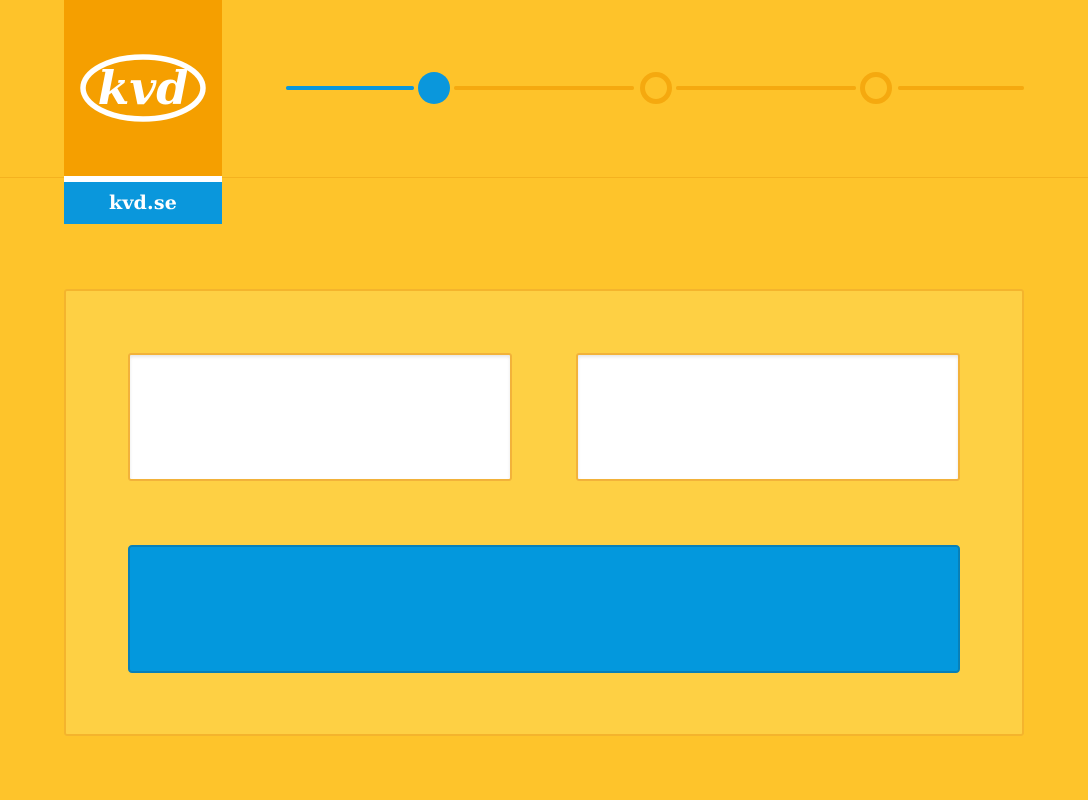  I want to click on submit-button, so click(544, 609).